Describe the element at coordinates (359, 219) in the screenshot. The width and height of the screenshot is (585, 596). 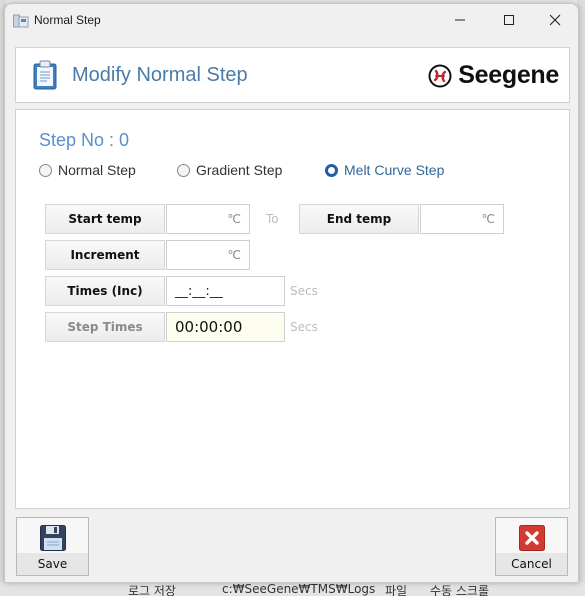
I see `end-temp-label: End temp` at that location.